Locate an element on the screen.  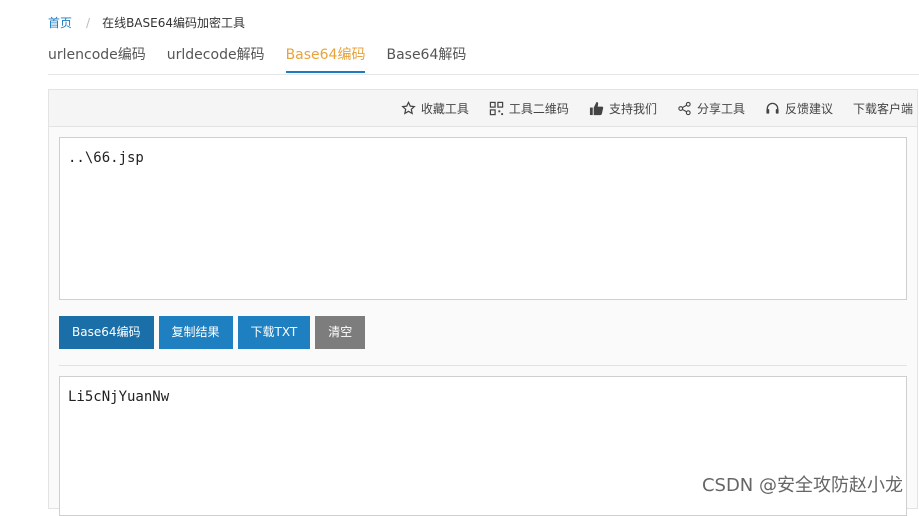
support-us-button: 支持我们 is located at coordinates (623, 108).